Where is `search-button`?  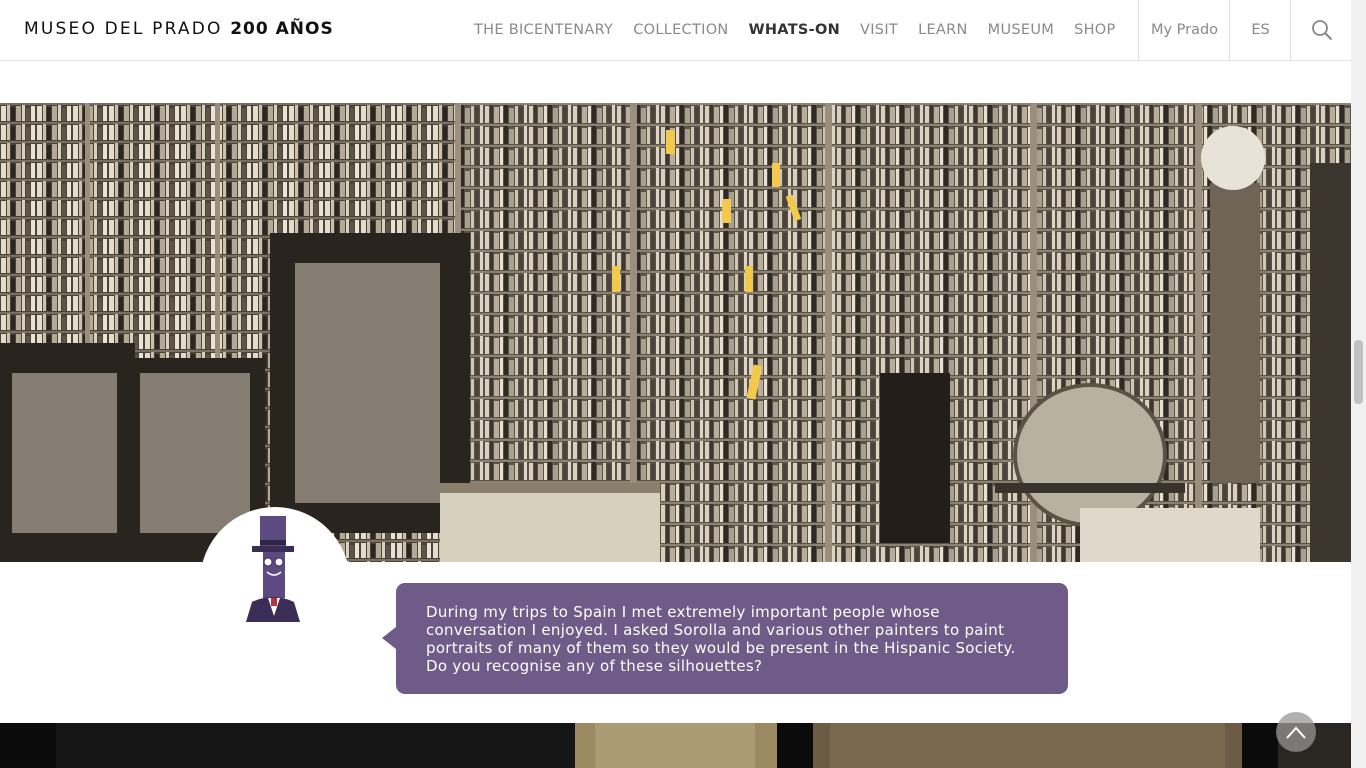
search-button is located at coordinates (1321, 30).